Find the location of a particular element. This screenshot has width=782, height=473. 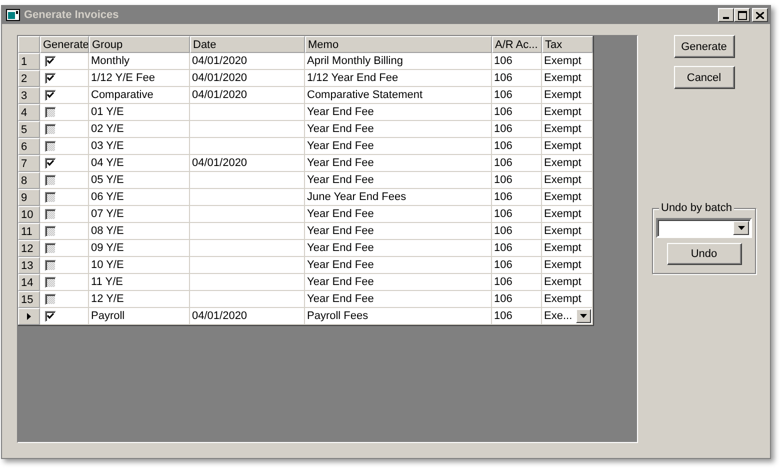

group-cell: 09 Y/E is located at coordinates (139, 248).